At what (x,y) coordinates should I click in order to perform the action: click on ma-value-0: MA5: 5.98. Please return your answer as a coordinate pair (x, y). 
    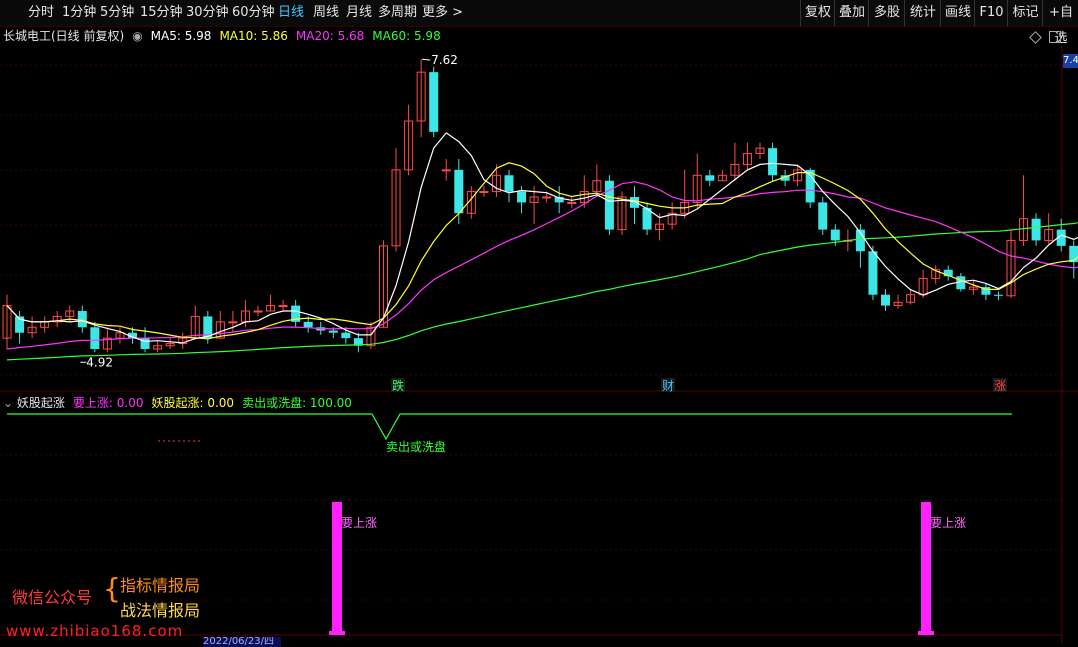
    Looking at the image, I should click on (181, 36).